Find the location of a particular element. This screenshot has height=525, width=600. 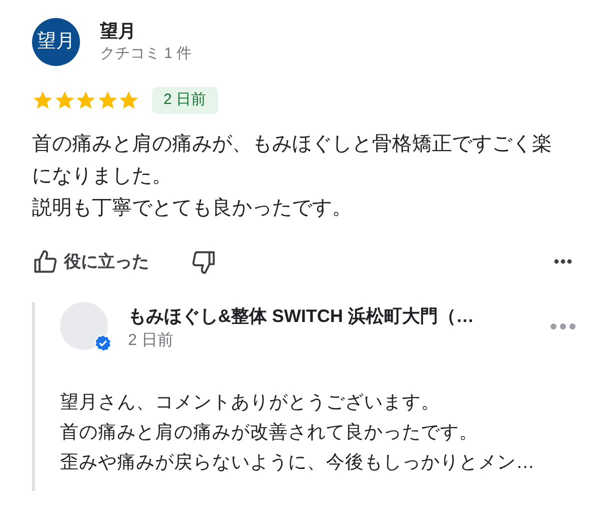

reviewer-name: 望月 is located at coordinates (146, 31).